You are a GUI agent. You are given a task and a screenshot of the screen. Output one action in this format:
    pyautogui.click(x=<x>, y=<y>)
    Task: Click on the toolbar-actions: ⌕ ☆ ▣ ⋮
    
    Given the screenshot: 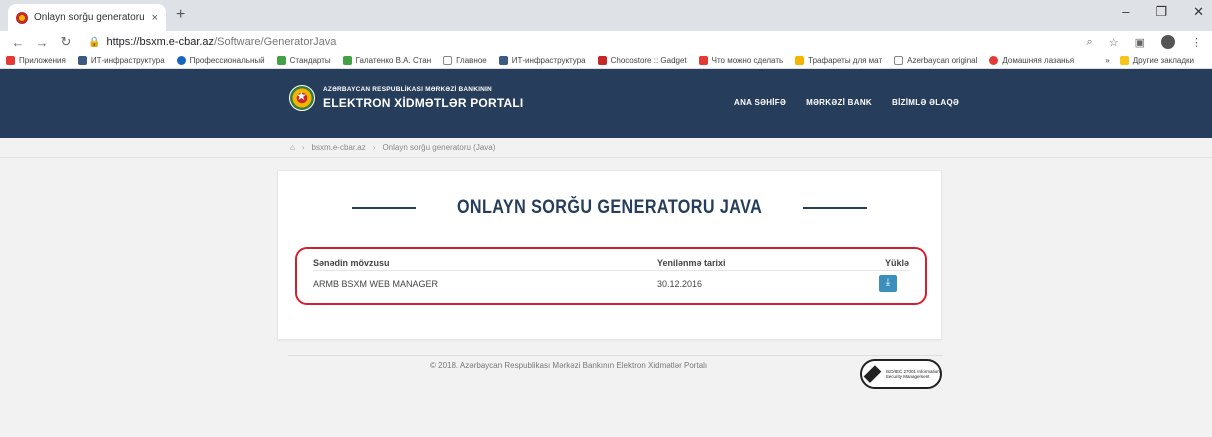 What is the action you would take?
    pyautogui.click(x=1144, y=42)
    